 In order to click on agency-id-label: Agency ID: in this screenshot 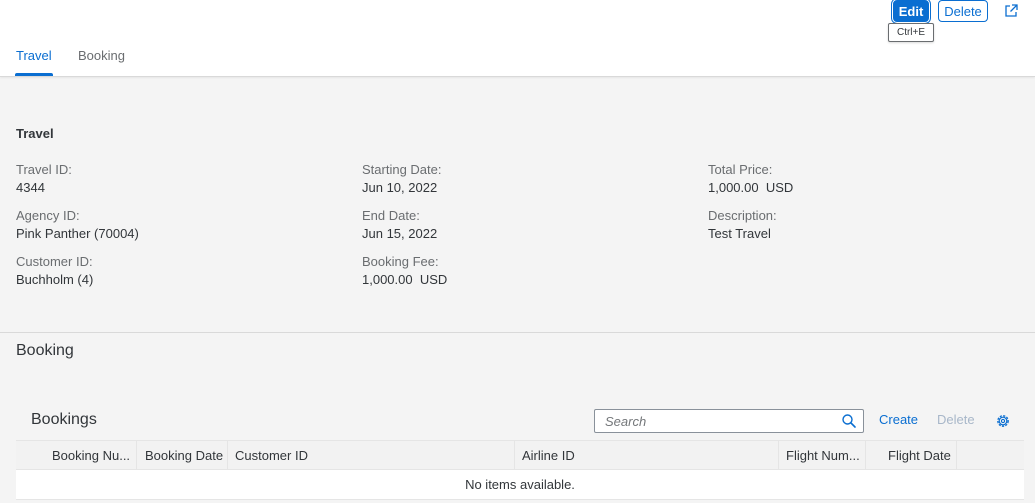, I will do `click(48, 215)`.